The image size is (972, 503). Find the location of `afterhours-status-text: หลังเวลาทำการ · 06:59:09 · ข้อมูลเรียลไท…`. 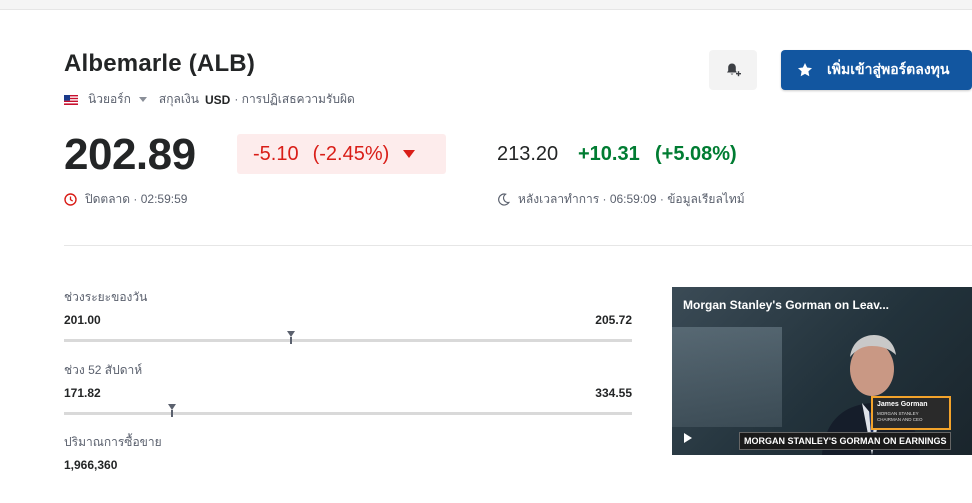

afterhours-status-text: หลังเวลาทำการ · 06:59:09 · ข้อมูลเรียลไท… is located at coordinates (631, 199).